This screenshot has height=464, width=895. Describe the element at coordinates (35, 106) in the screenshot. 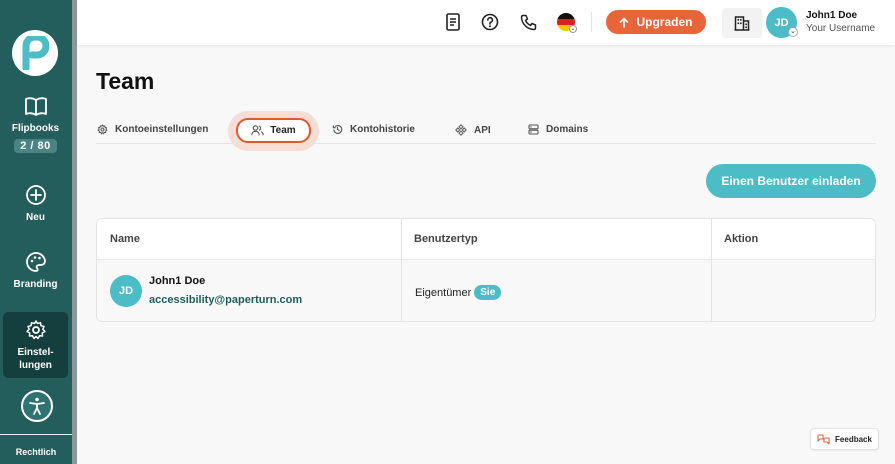

I see `book-open-icon` at that location.